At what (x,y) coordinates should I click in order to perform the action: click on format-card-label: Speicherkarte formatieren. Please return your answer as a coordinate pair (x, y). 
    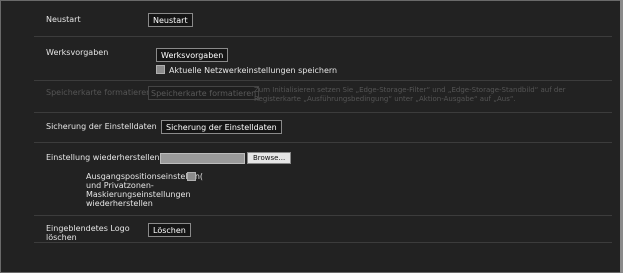
    Looking at the image, I should click on (99, 92).